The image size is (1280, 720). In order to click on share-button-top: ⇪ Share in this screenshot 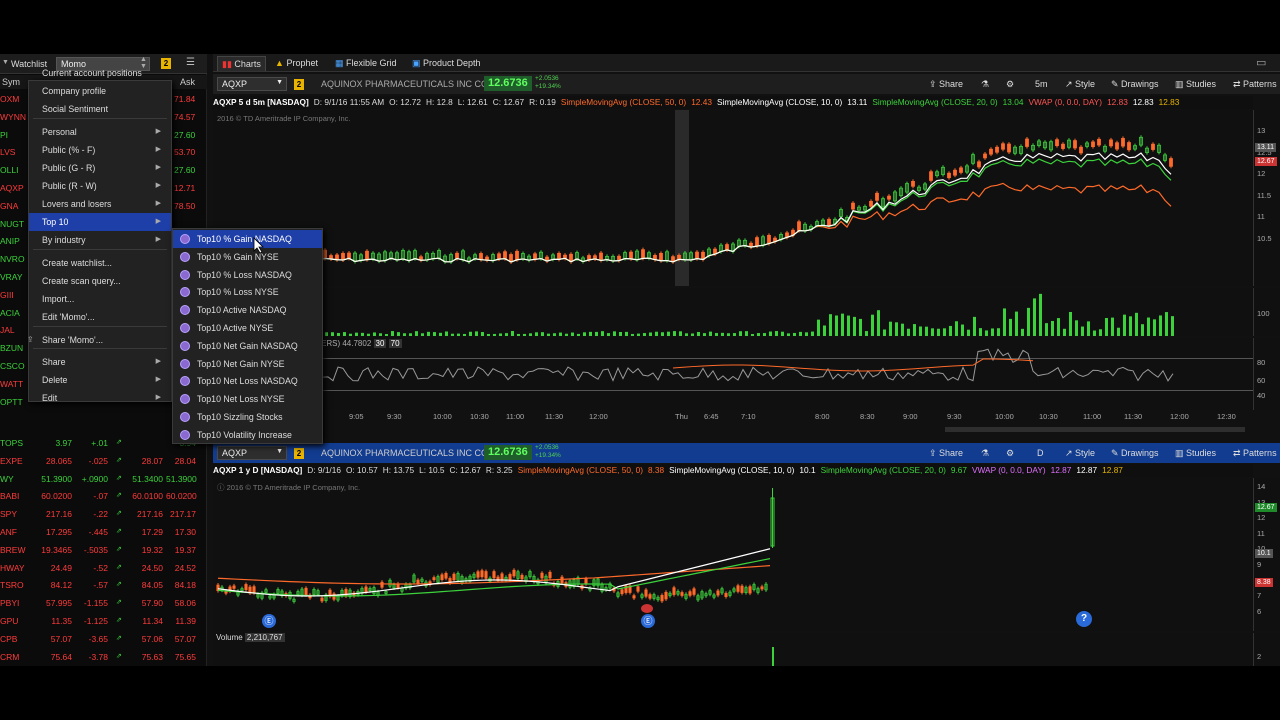, I will do `click(946, 84)`.